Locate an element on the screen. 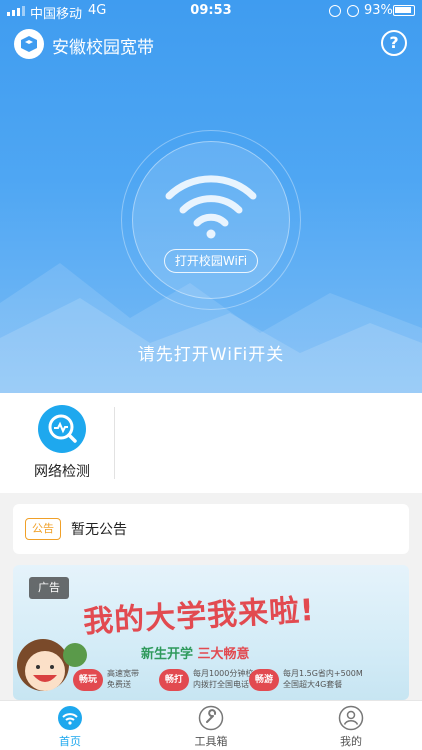 The image size is (422, 750). ad-tag: 广告 is located at coordinates (49, 588).